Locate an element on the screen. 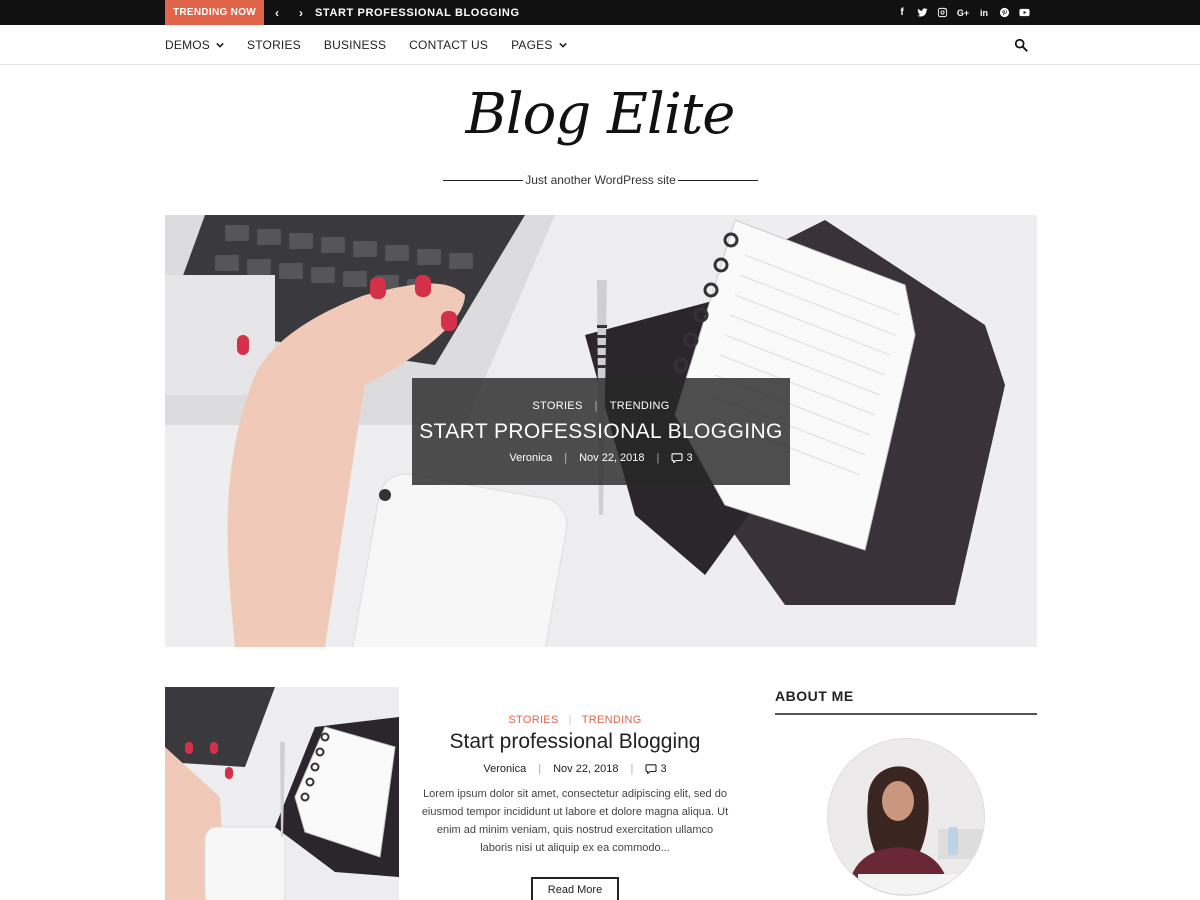 This screenshot has width=1200, height=900. instagram-icon is located at coordinates (942, 13).